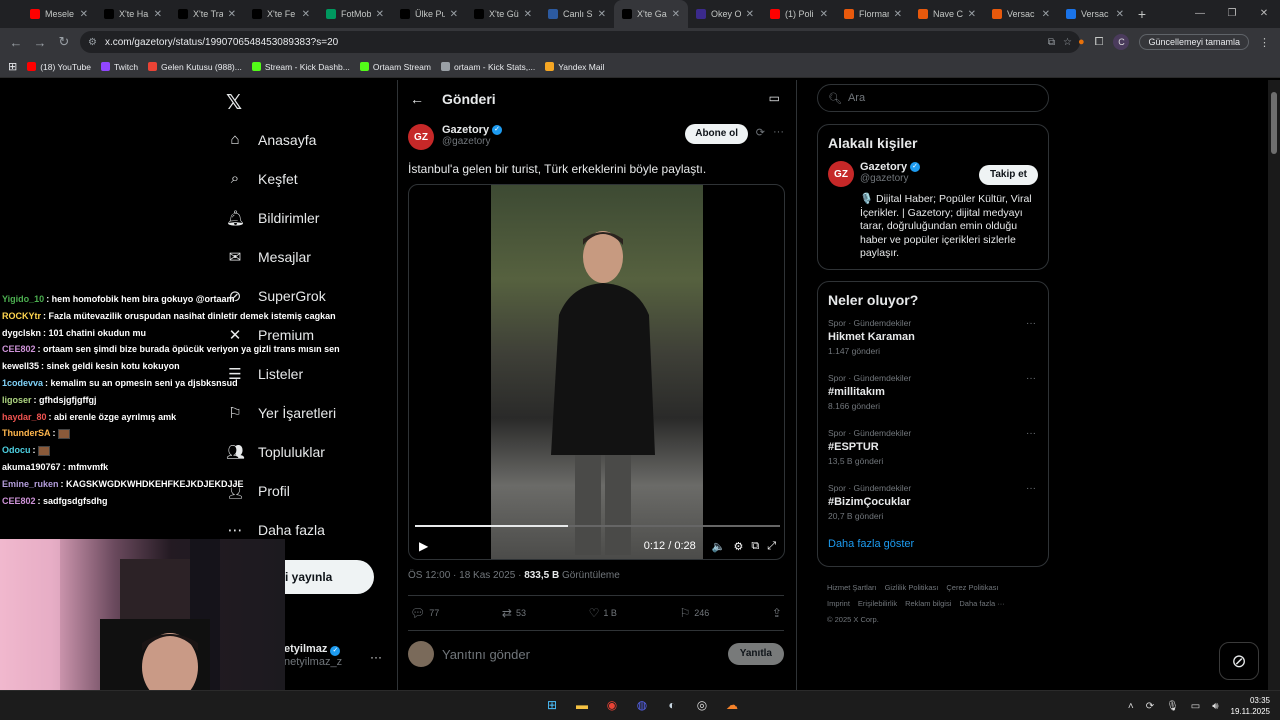 Image resolution: width=1280 pixels, height=720 pixels. What do you see at coordinates (1264, 14) in the screenshot?
I see `close-window-icon: ✕` at bounding box center [1264, 14].